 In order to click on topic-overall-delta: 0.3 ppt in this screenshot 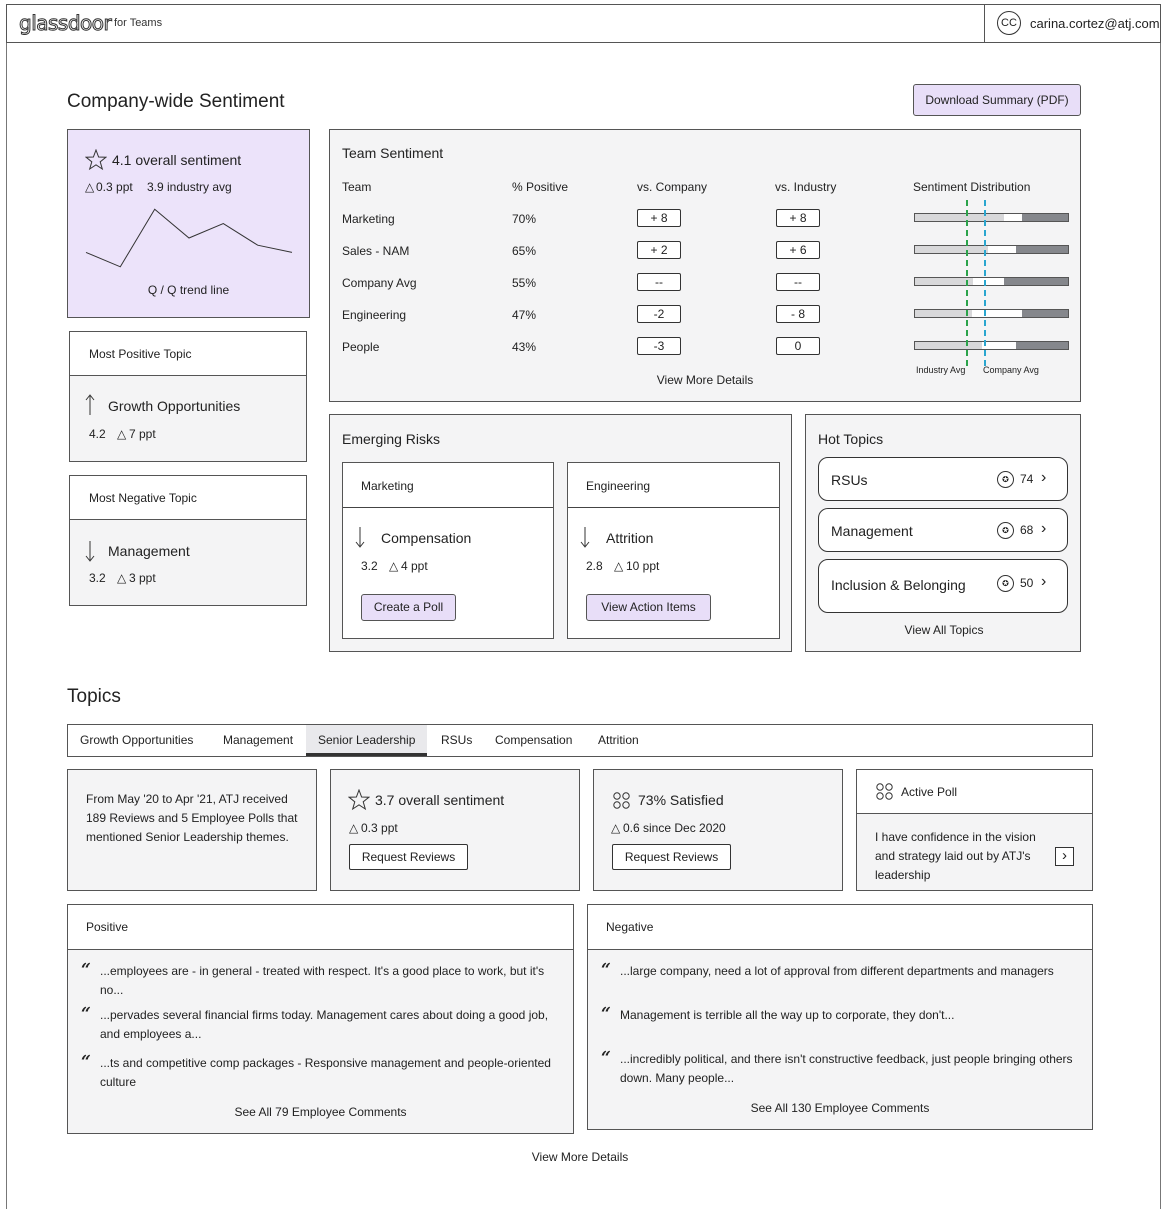, I will do `click(379, 828)`.